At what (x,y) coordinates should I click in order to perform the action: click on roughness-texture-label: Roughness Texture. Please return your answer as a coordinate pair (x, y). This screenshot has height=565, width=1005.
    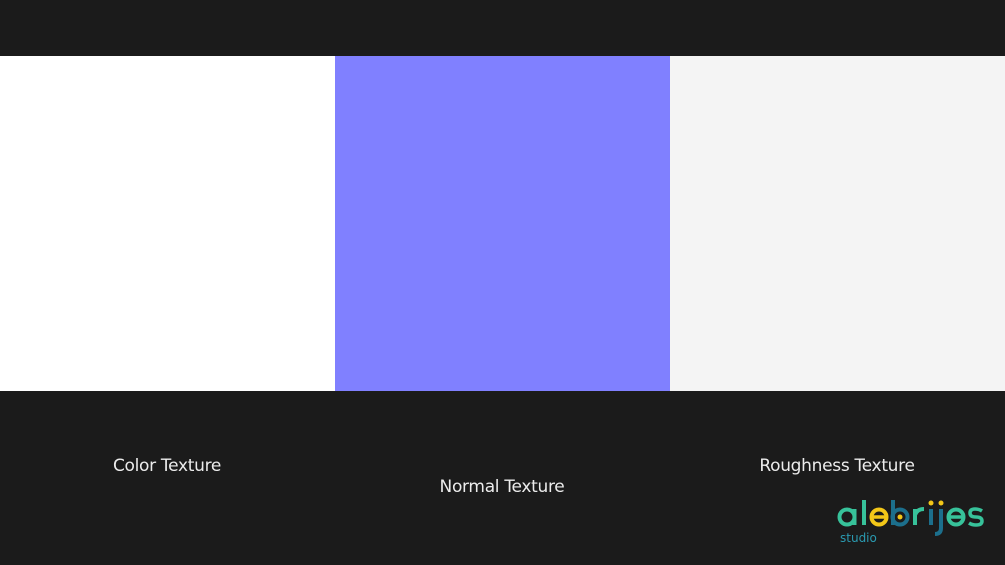
    Looking at the image, I should click on (837, 466).